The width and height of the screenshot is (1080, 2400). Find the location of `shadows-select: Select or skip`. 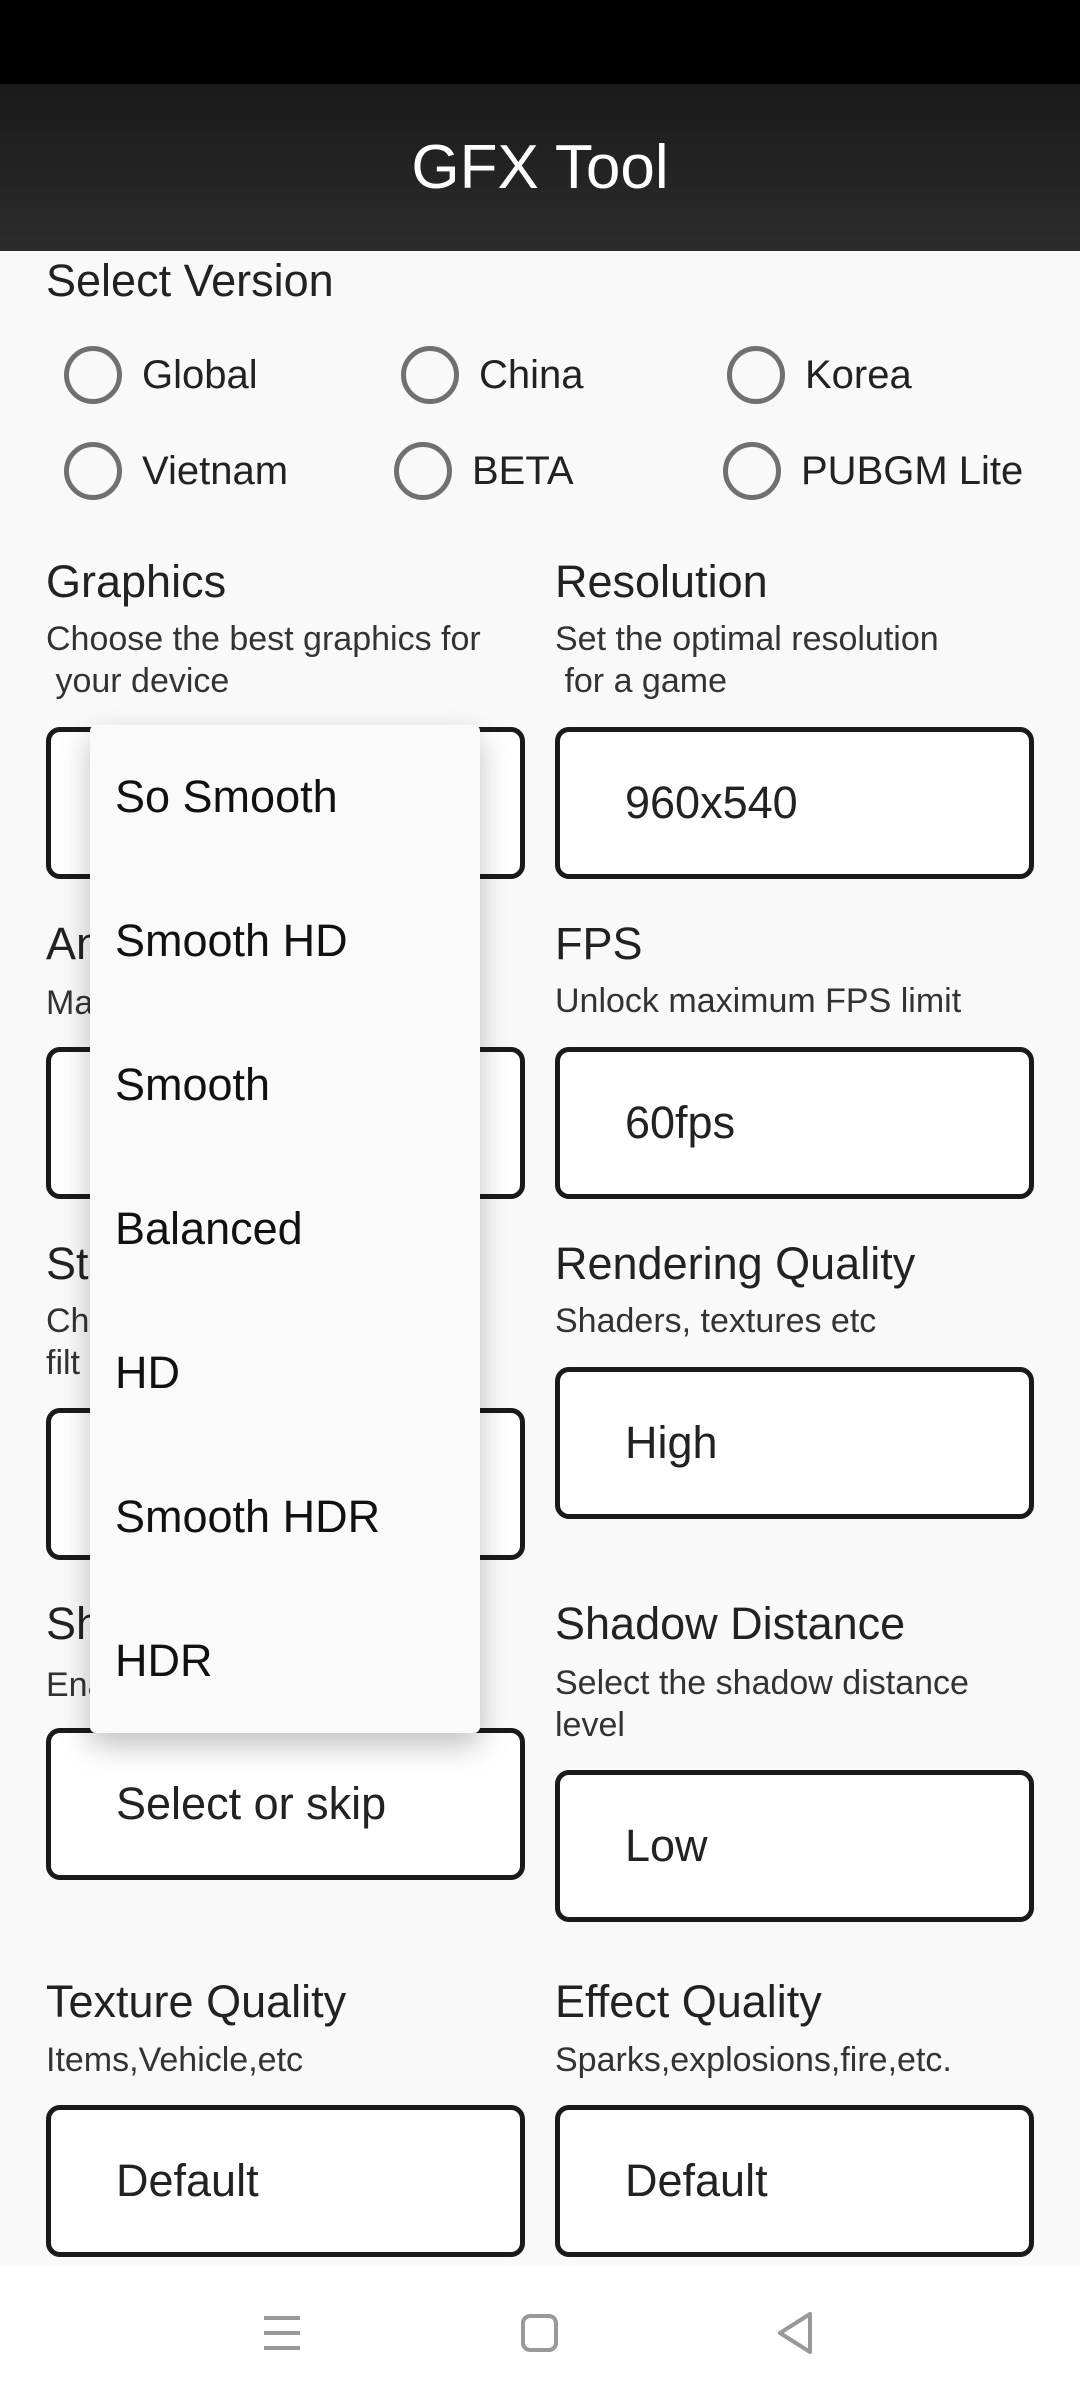

shadows-select: Select or skip is located at coordinates (285, 1804).